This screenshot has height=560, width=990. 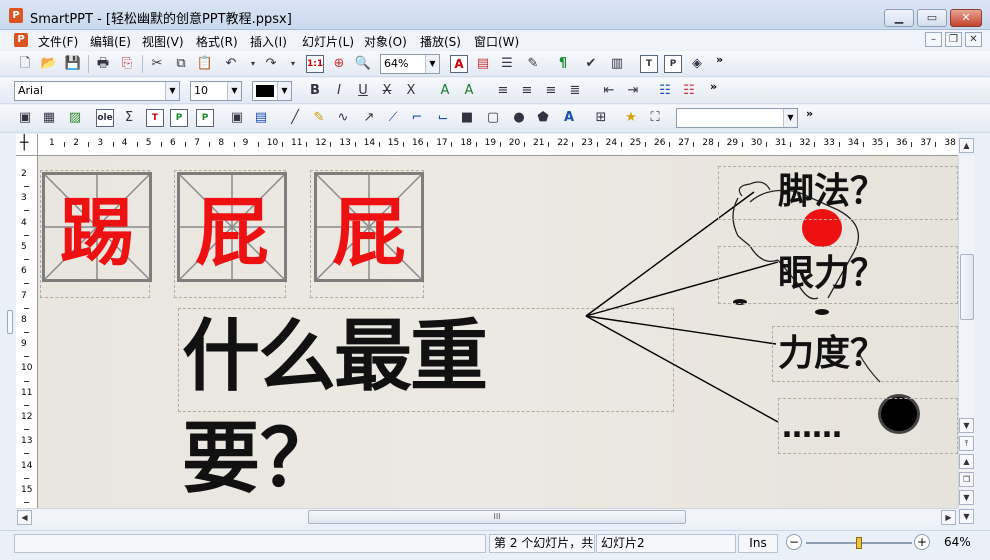 What do you see at coordinates (237, 118) in the screenshot?
I see `group-icon: ▣` at bounding box center [237, 118].